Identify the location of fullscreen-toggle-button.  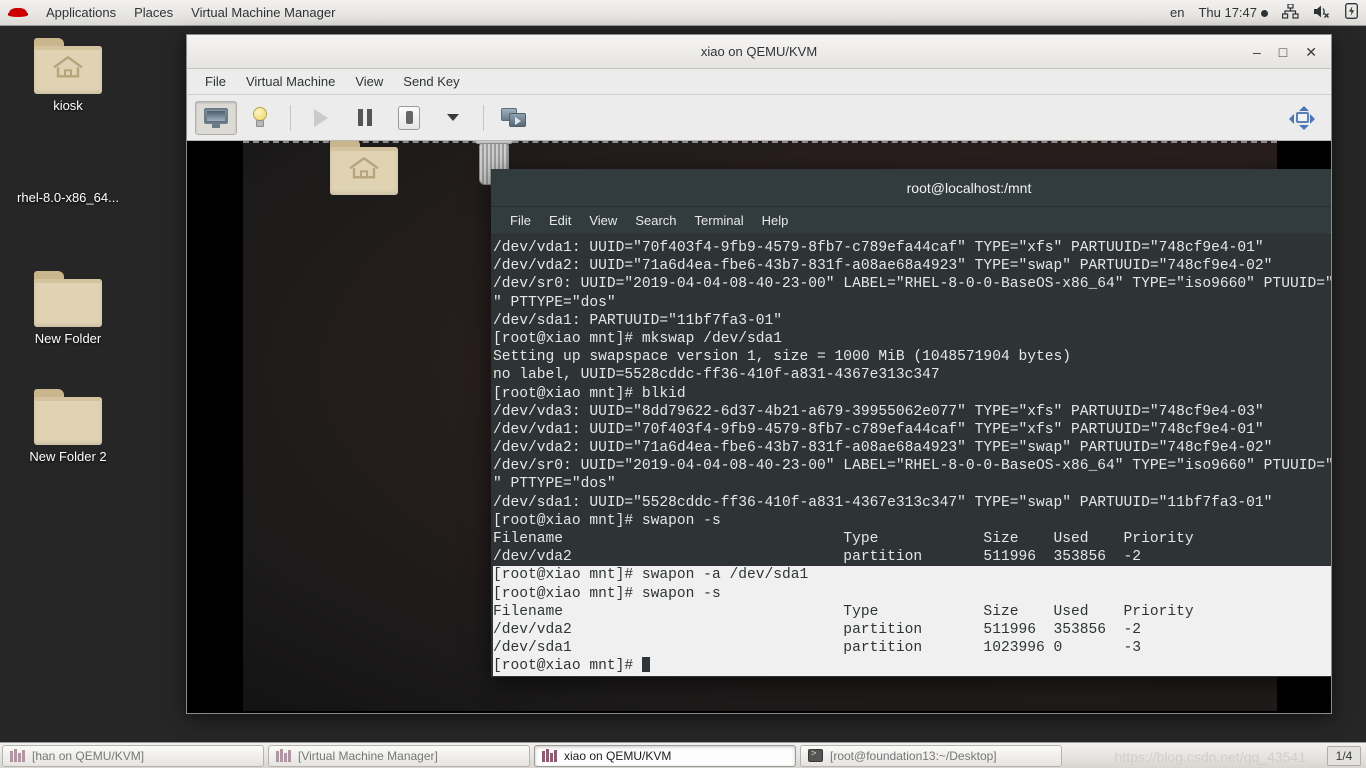
(514, 118).